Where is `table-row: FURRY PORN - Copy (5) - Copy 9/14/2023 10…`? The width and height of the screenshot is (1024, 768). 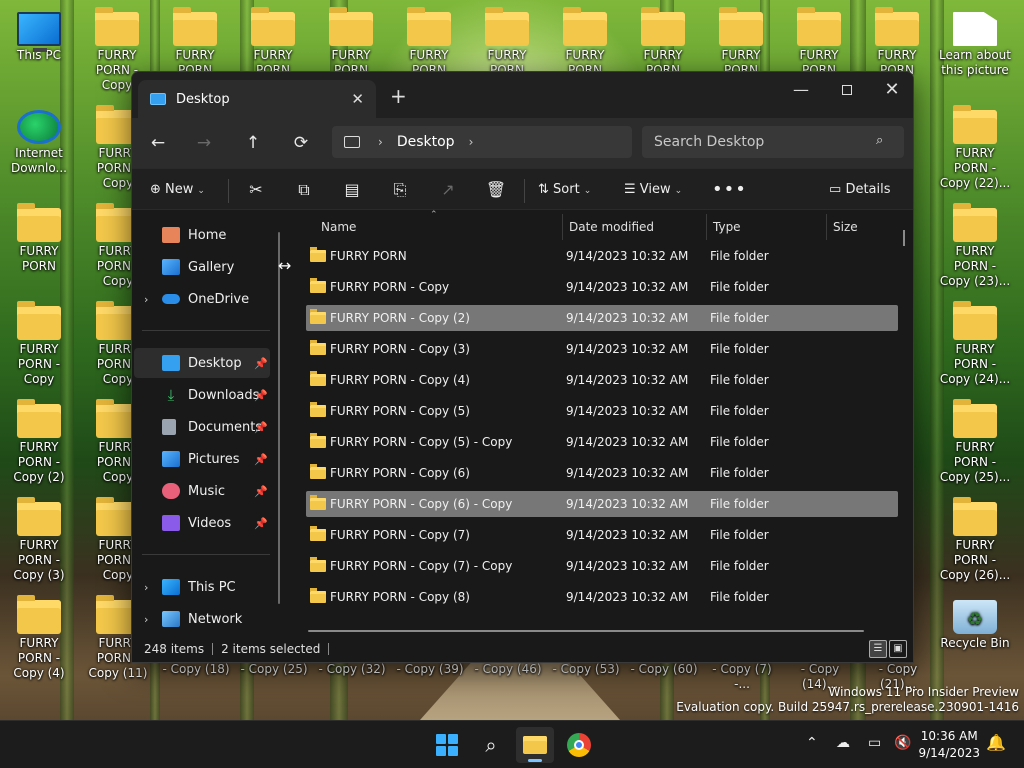
table-row: FURRY PORN - Copy (5) - Copy 9/14/2023 10… is located at coordinates (602, 442).